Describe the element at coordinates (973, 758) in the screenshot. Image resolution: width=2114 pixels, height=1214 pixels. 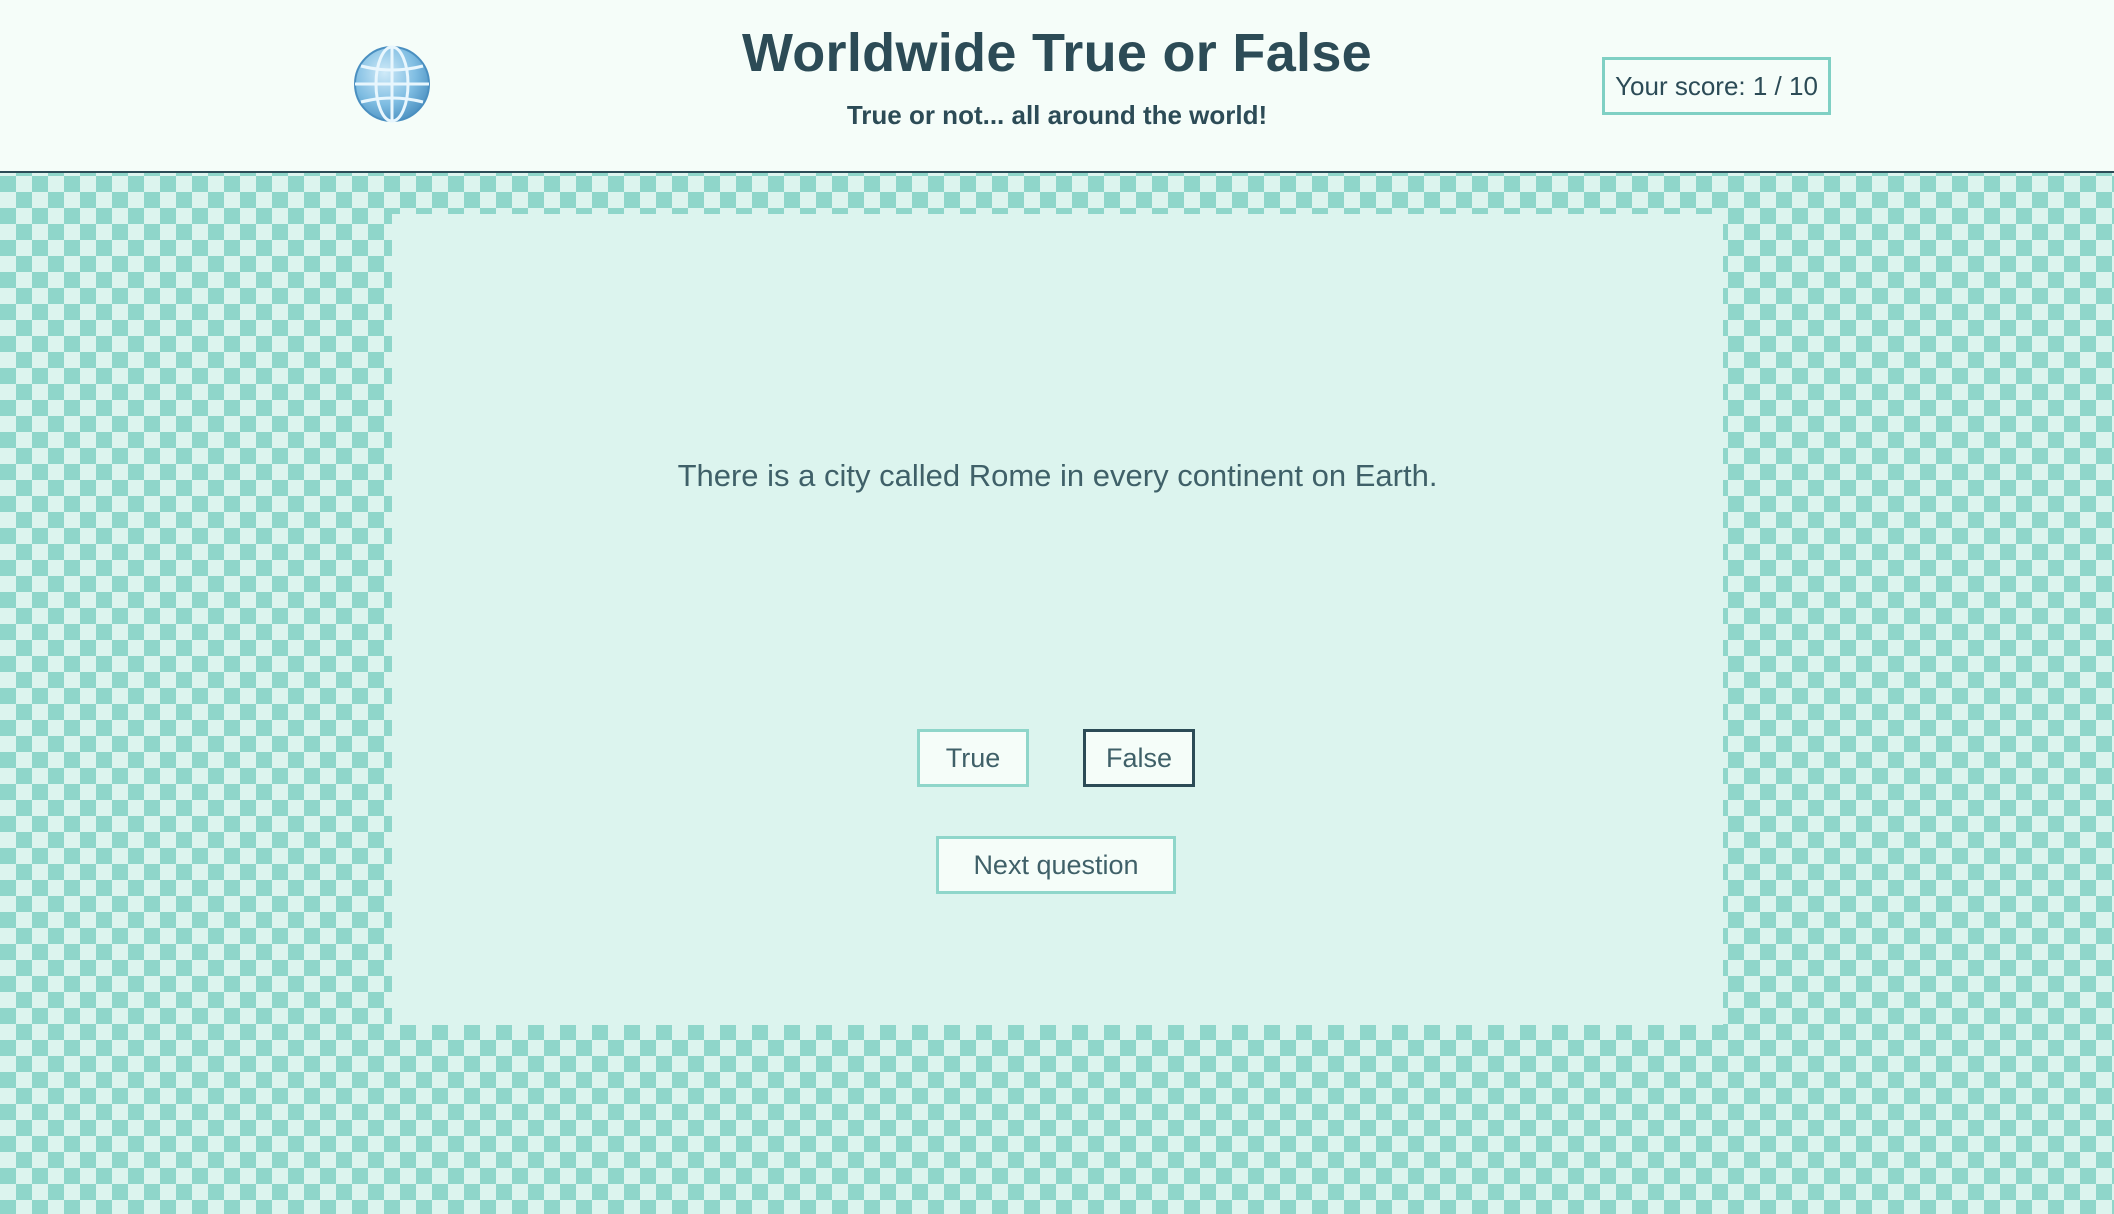
I see `true-button: True` at that location.